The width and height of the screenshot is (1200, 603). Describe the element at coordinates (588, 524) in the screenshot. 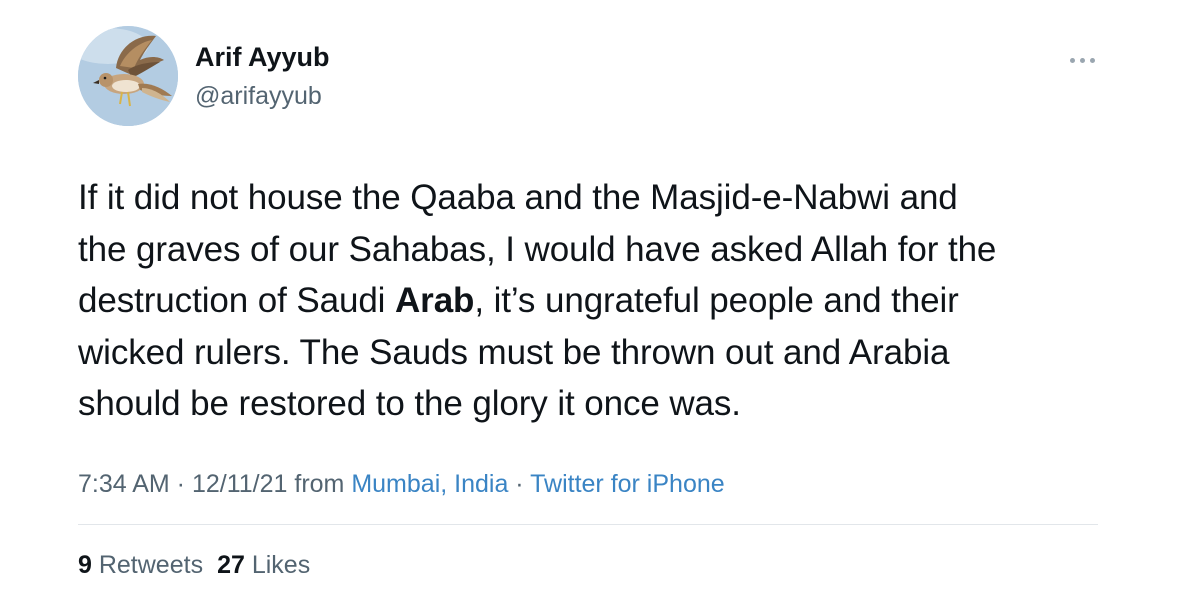

I see `divider` at that location.